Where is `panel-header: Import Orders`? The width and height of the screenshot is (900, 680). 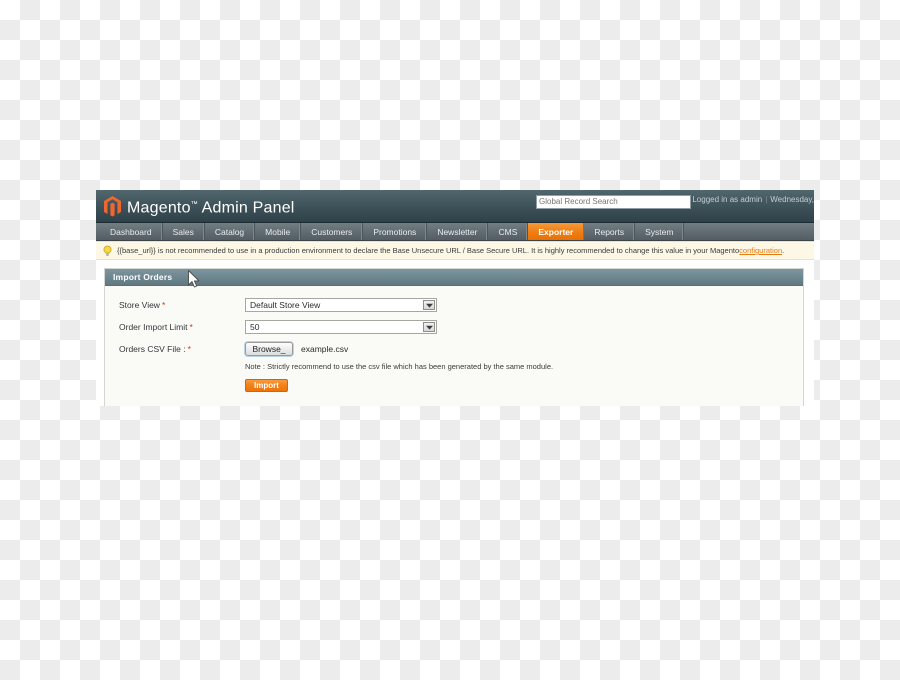
panel-header: Import Orders is located at coordinates (454, 277).